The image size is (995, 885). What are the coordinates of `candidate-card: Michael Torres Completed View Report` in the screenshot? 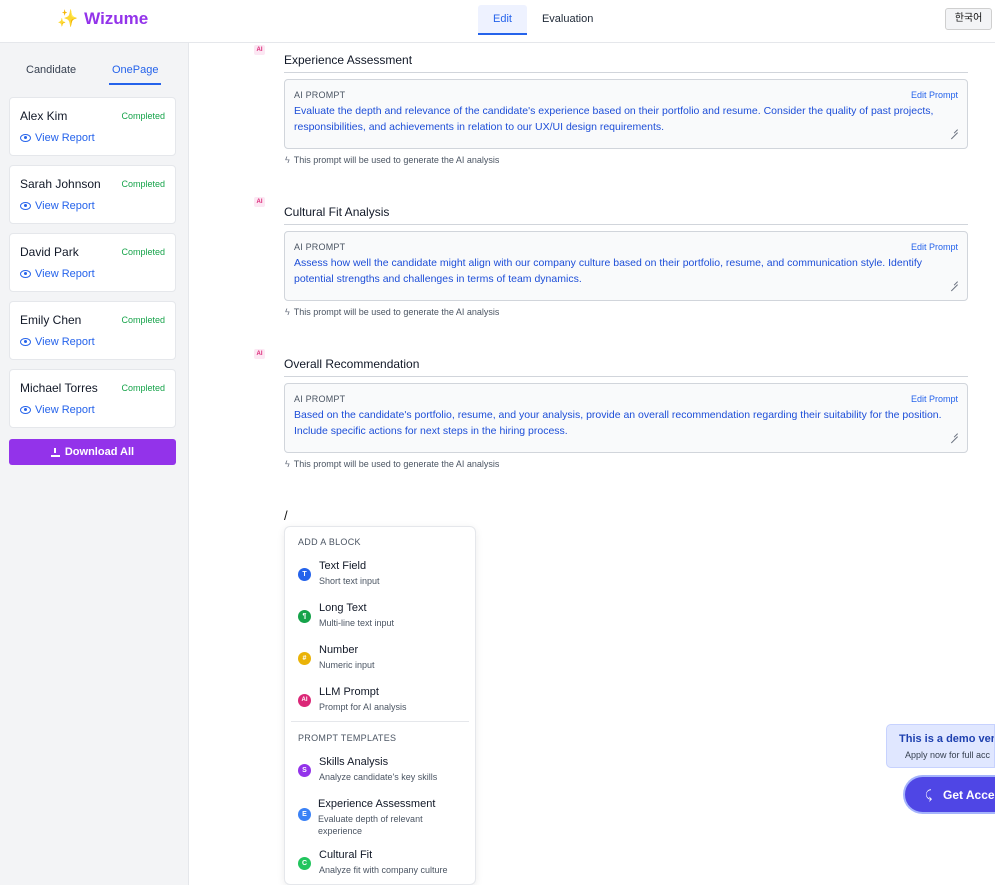 It's located at (92, 398).